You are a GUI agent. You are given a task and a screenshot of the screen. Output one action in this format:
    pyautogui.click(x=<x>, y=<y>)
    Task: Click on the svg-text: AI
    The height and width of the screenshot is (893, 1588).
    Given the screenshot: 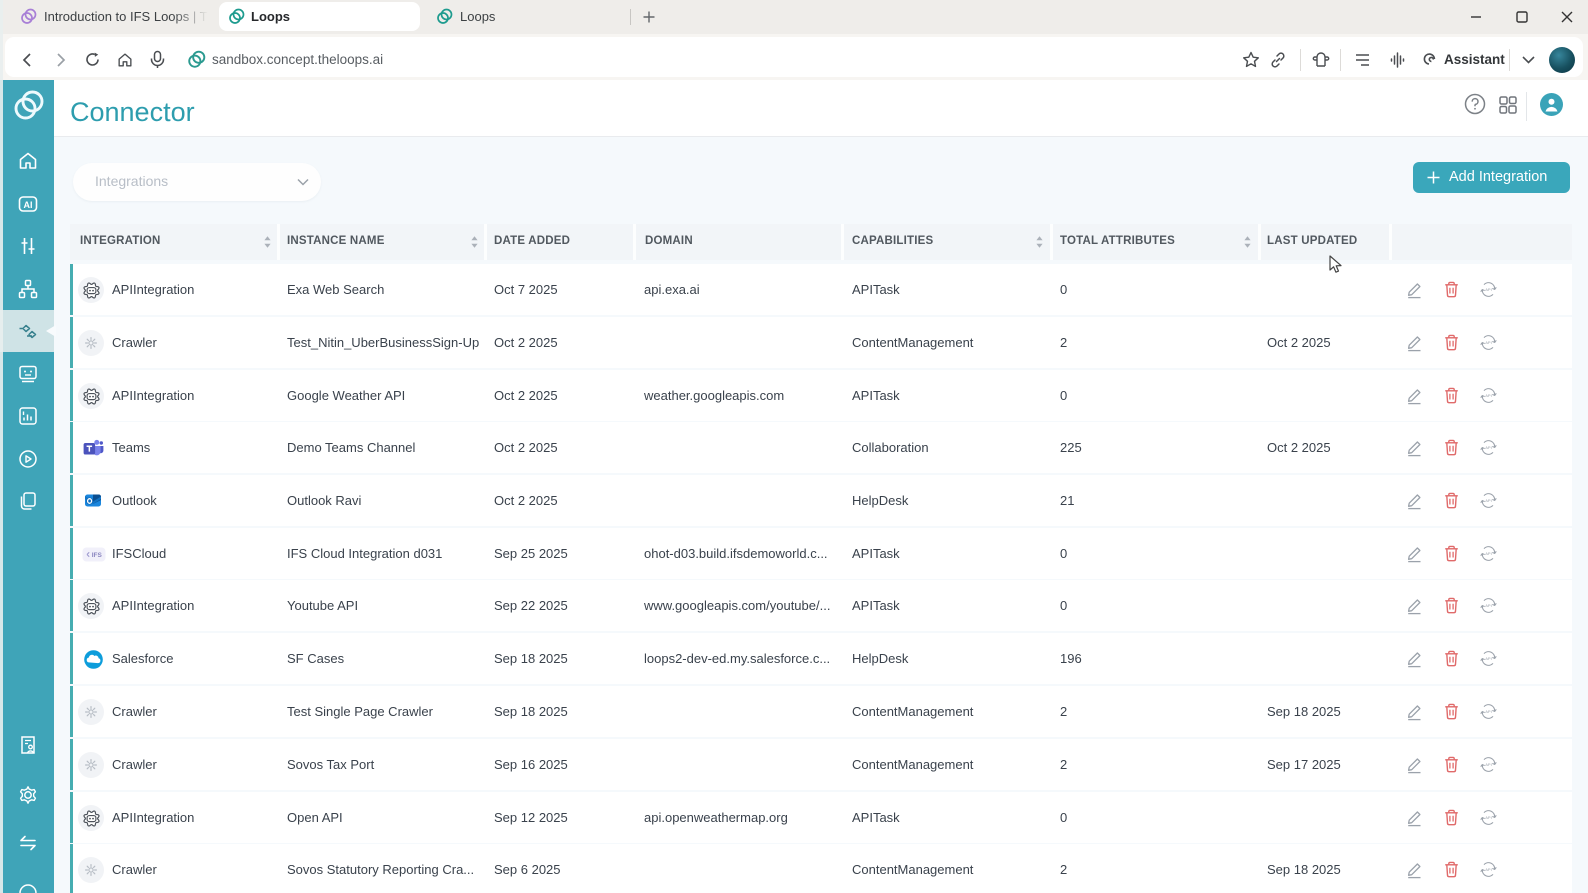 What is the action you would take?
    pyautogui.click(x=28, y=205)
    